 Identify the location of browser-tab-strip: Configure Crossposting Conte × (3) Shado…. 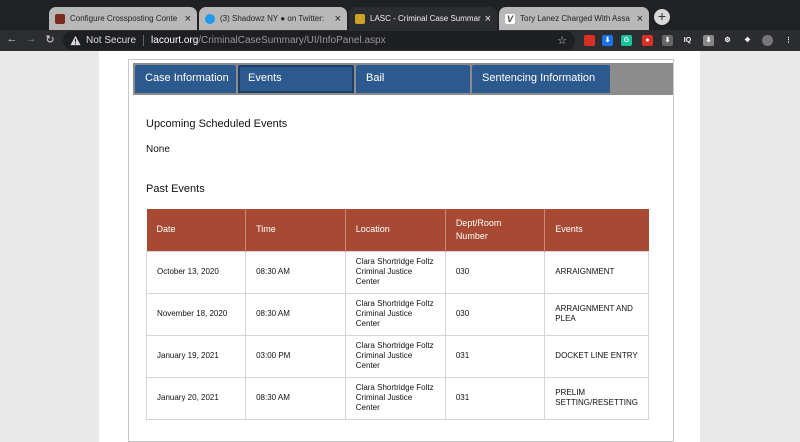
(400, 15).